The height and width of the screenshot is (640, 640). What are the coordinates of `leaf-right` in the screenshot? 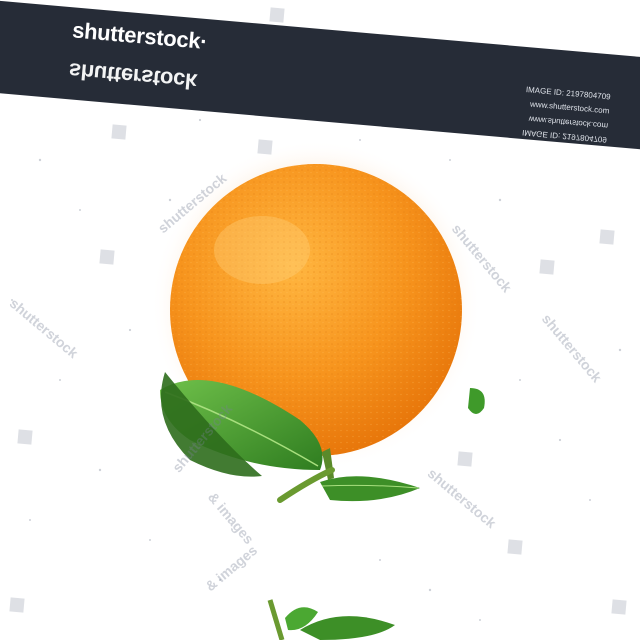 It's located at (370, 489).